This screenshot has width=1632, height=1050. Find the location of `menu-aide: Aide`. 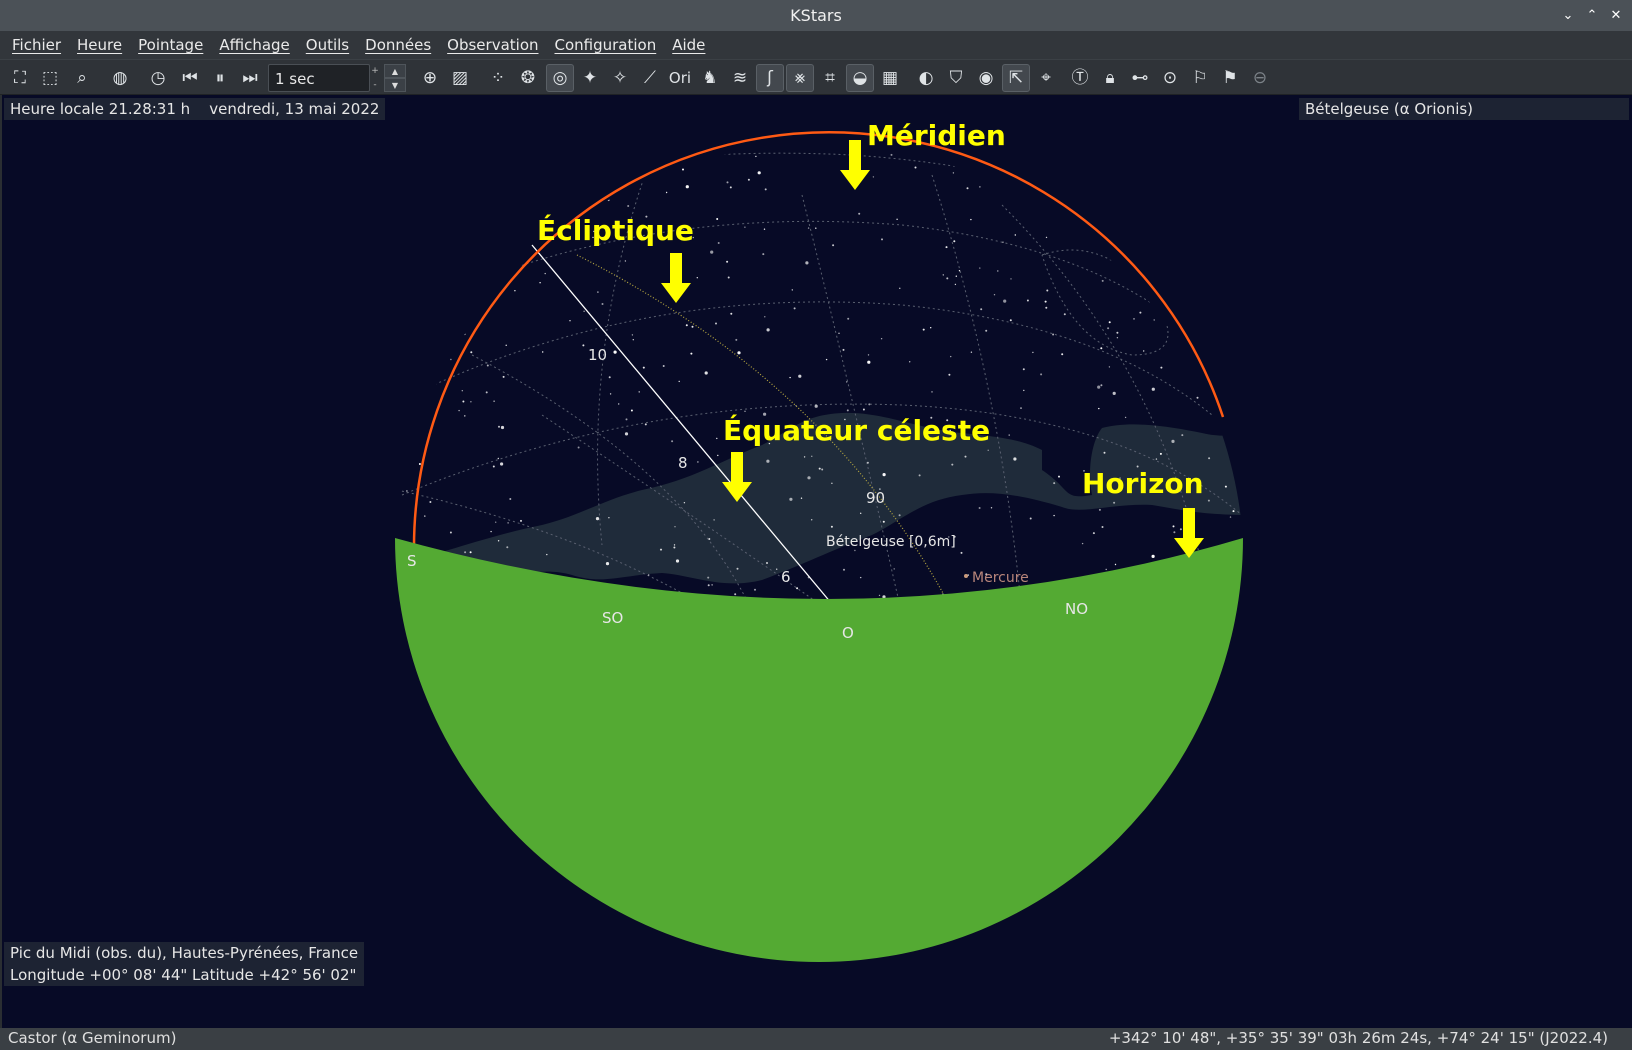

menu-aide: Aide is located at coordinates (688, 45).